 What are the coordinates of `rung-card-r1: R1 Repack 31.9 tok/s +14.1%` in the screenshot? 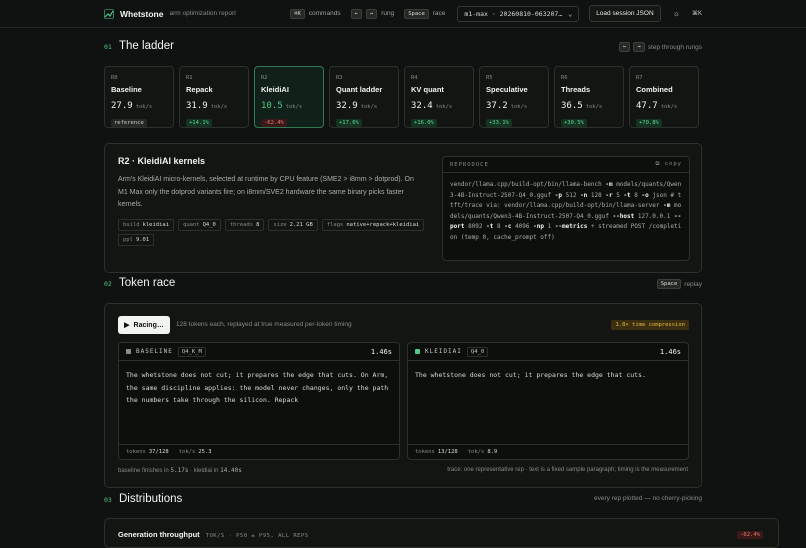 It's located at (214, 97).